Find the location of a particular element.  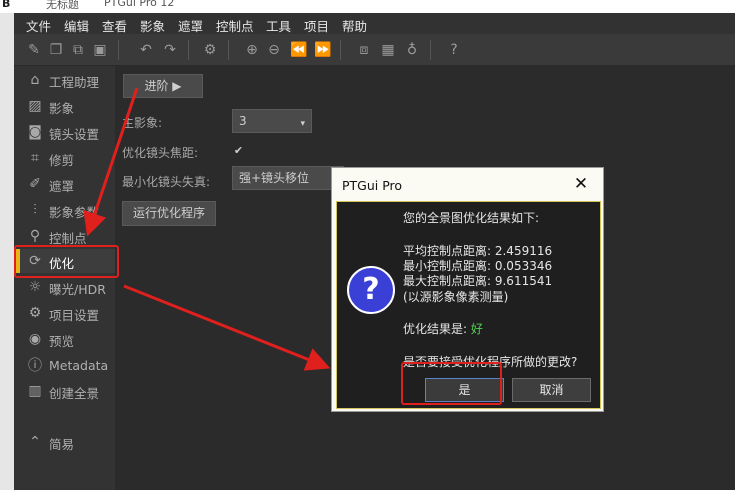

arrow-to-dialog is located at coordinates (227, 327).